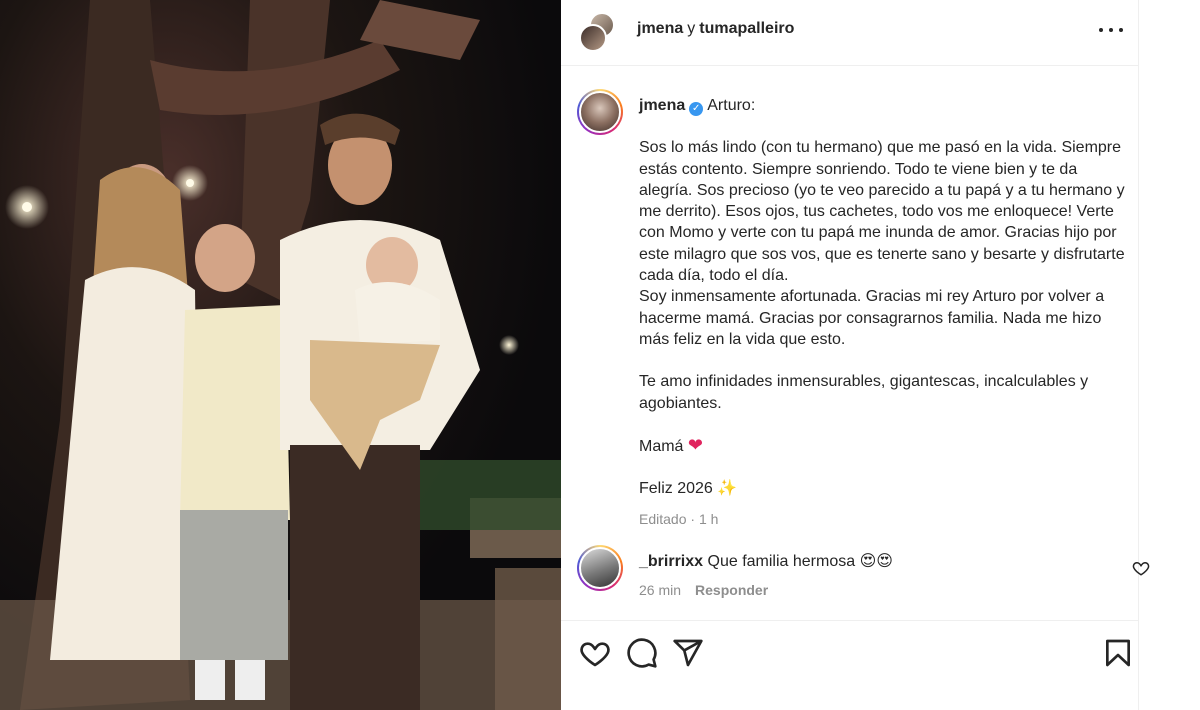  Describe the element at coordinates (642, 653) in the screenshot. I see `comment-icon` at that location.